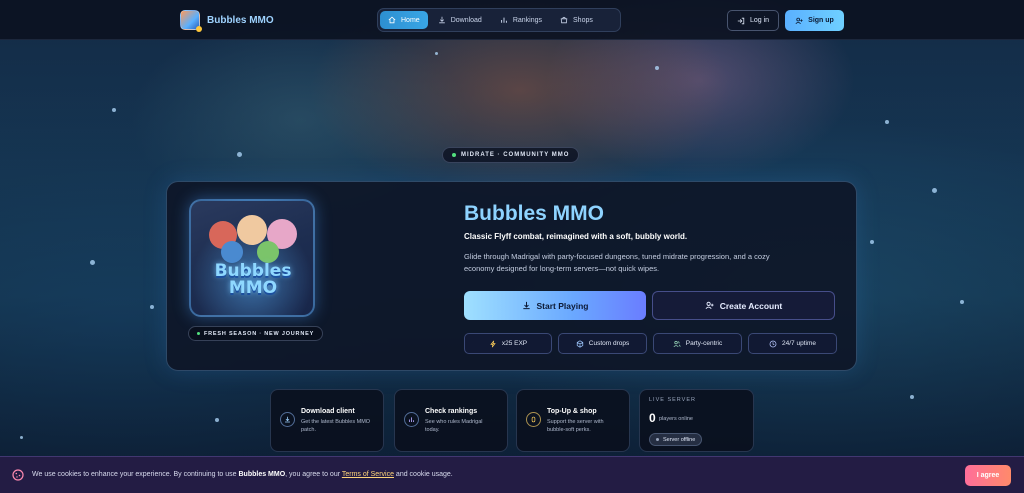 This screenshot has height=493, width=1024. What do you see at coordinates (676, 419) in the screenshot?
I see `players-online-label: players online` at bounding box center [676, 419].